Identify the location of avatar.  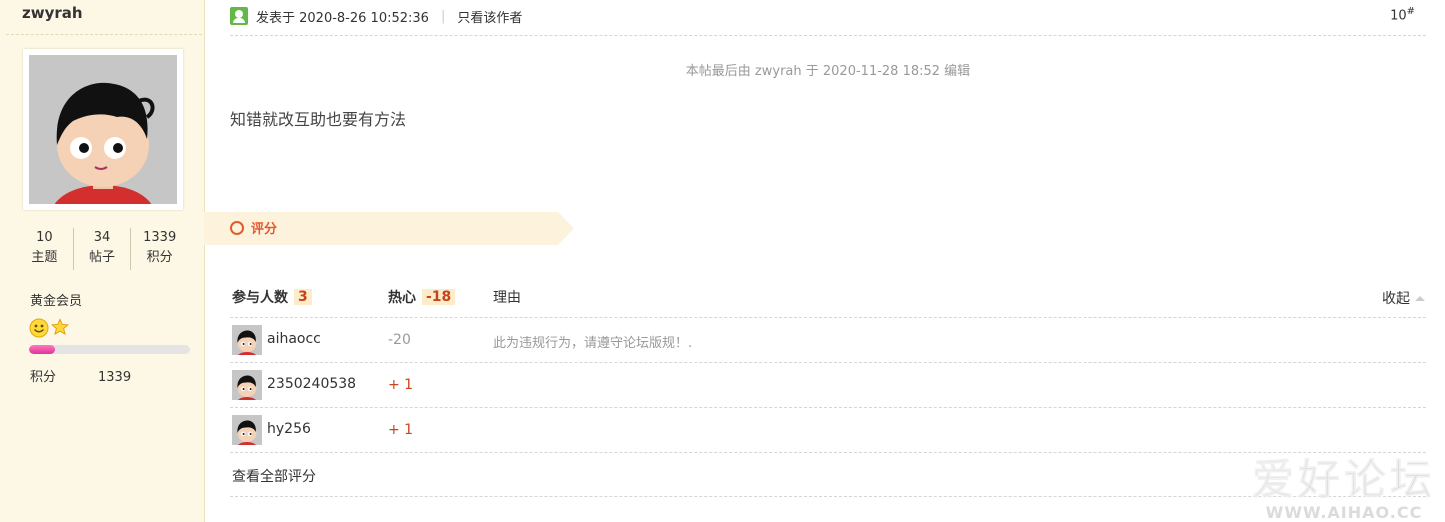
(103, 129).